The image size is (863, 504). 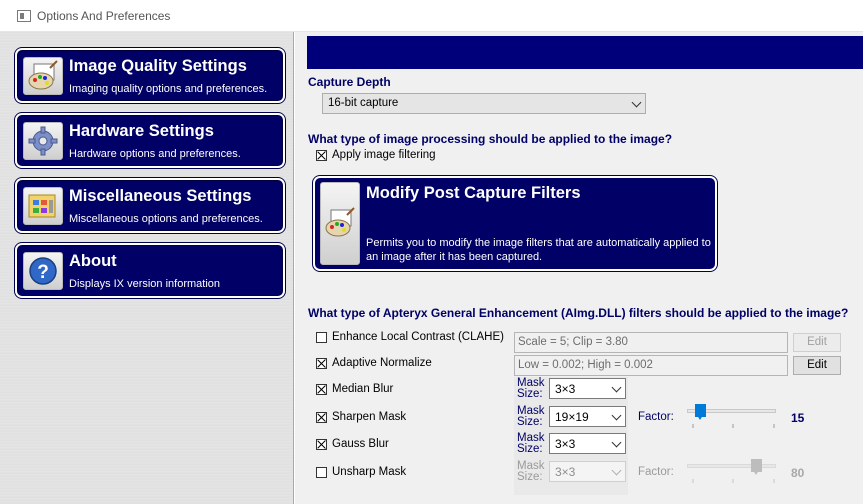 I want to click on clahe-value-field: Scale = 5; Clip = 3.80, so click(x=651, y=342).